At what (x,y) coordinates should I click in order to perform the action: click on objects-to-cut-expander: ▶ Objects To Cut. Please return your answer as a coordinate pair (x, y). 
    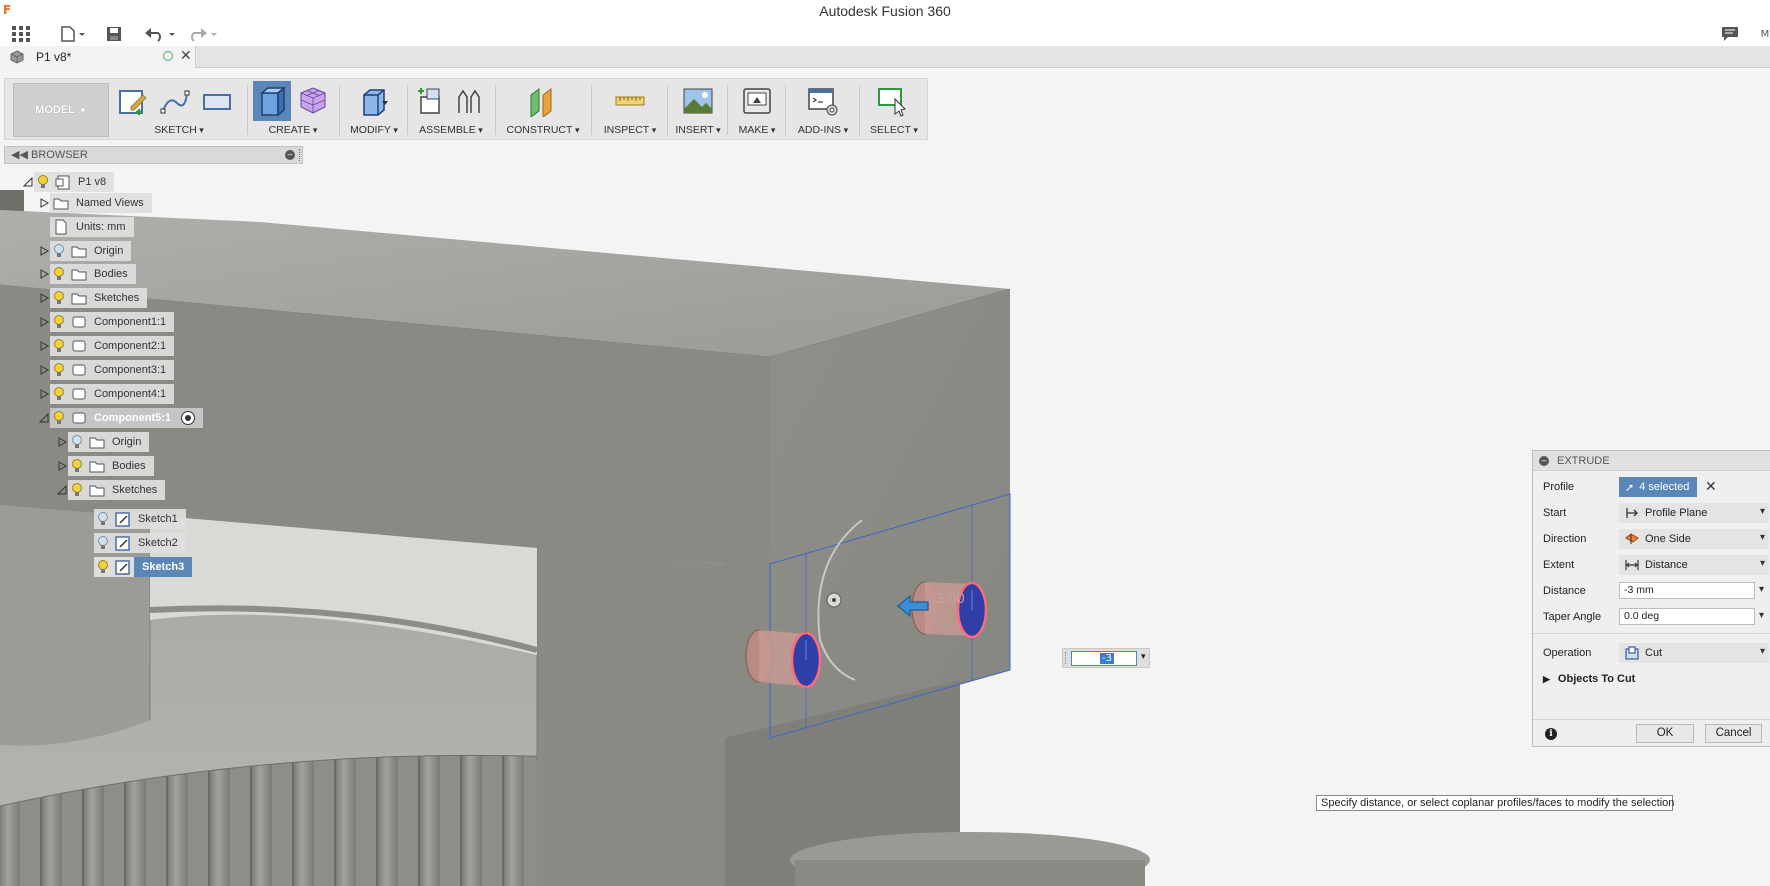
    Looking at the image, I should click on (1589, 679).